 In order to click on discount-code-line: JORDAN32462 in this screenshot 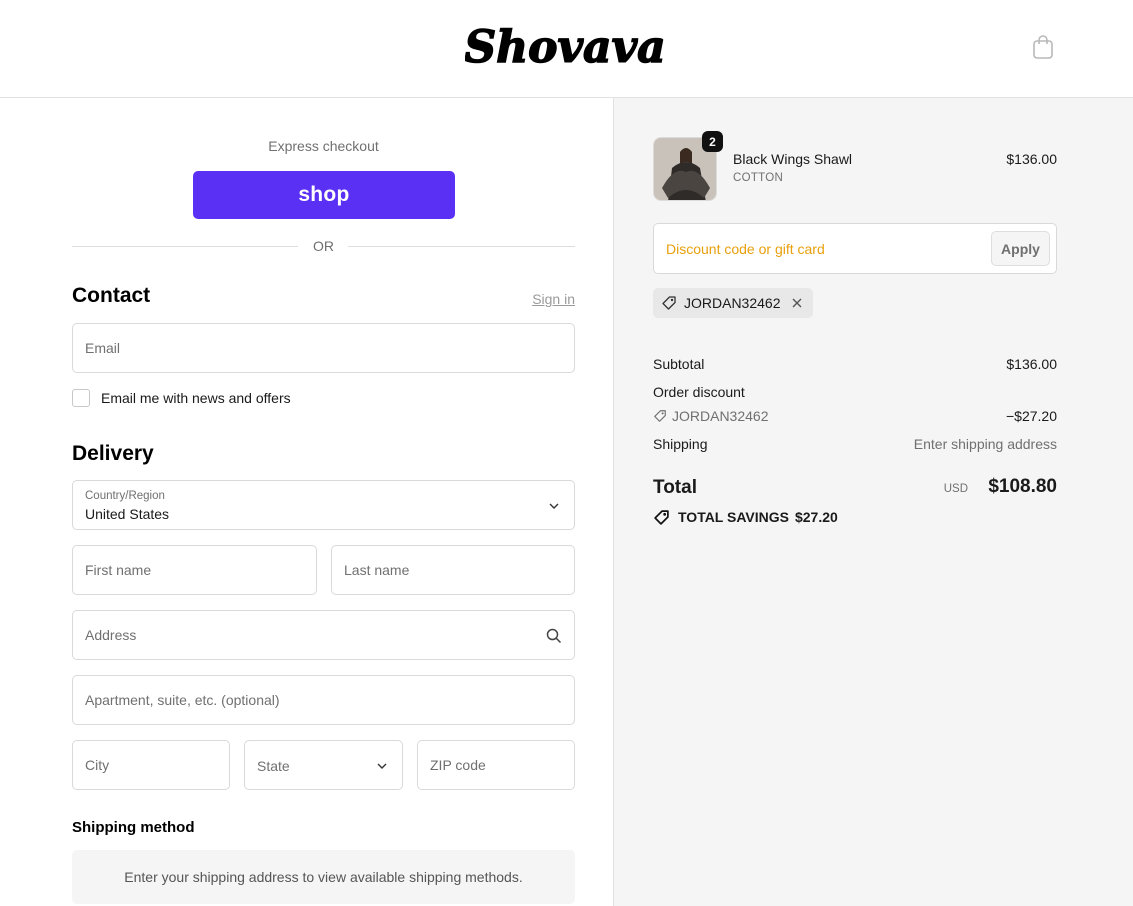, I will do `click(711, 416)`.